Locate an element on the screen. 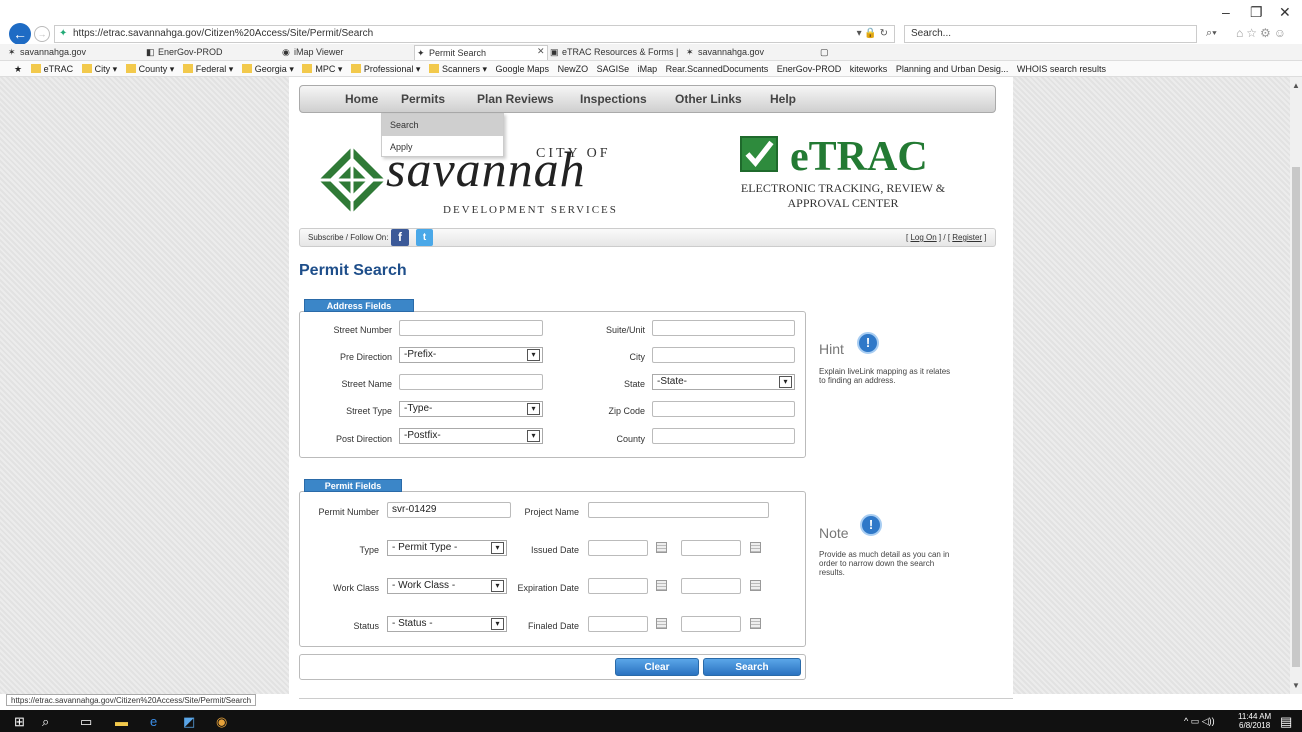 This screenshot has width=1302, height=732. scroll-thumb is located at coordinates (1296, 417).